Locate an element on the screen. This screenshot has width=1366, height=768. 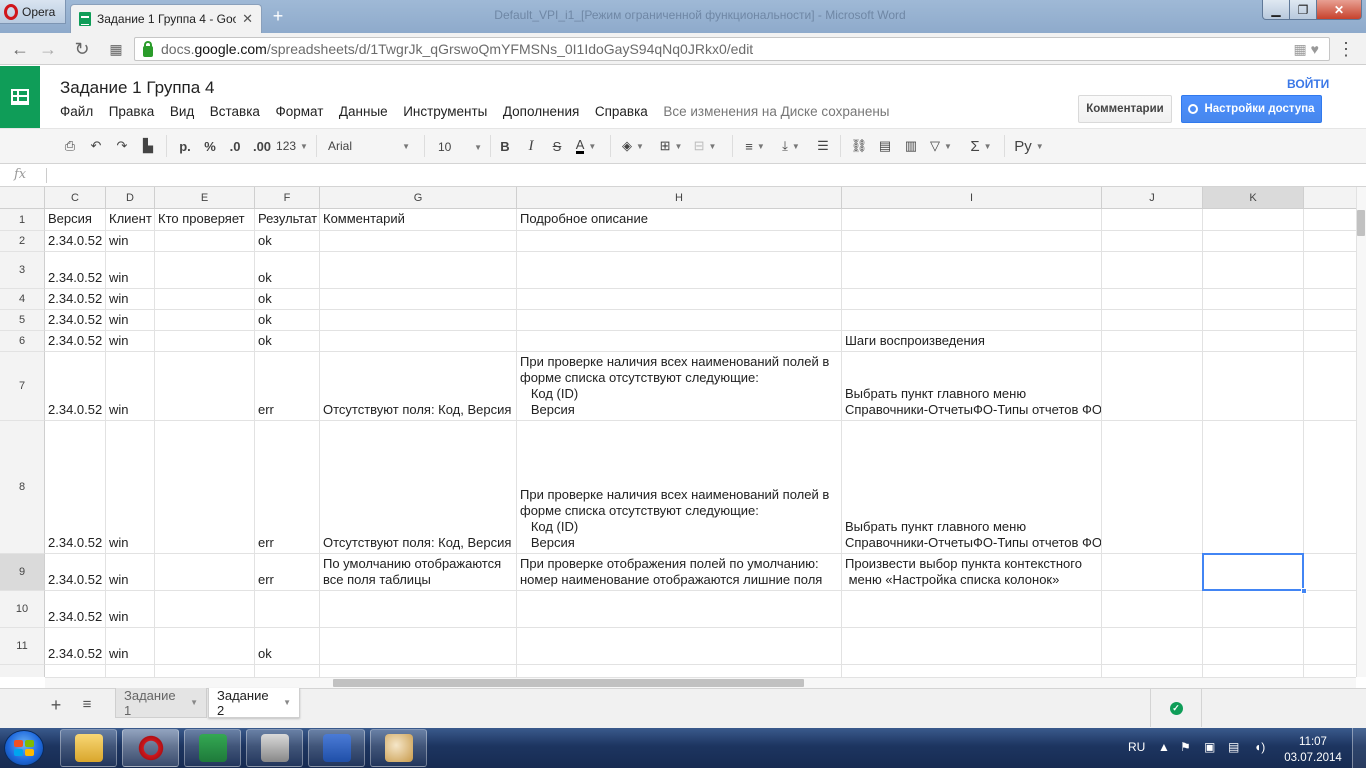
menu-data: Данные is located at coordinates (363, 111).